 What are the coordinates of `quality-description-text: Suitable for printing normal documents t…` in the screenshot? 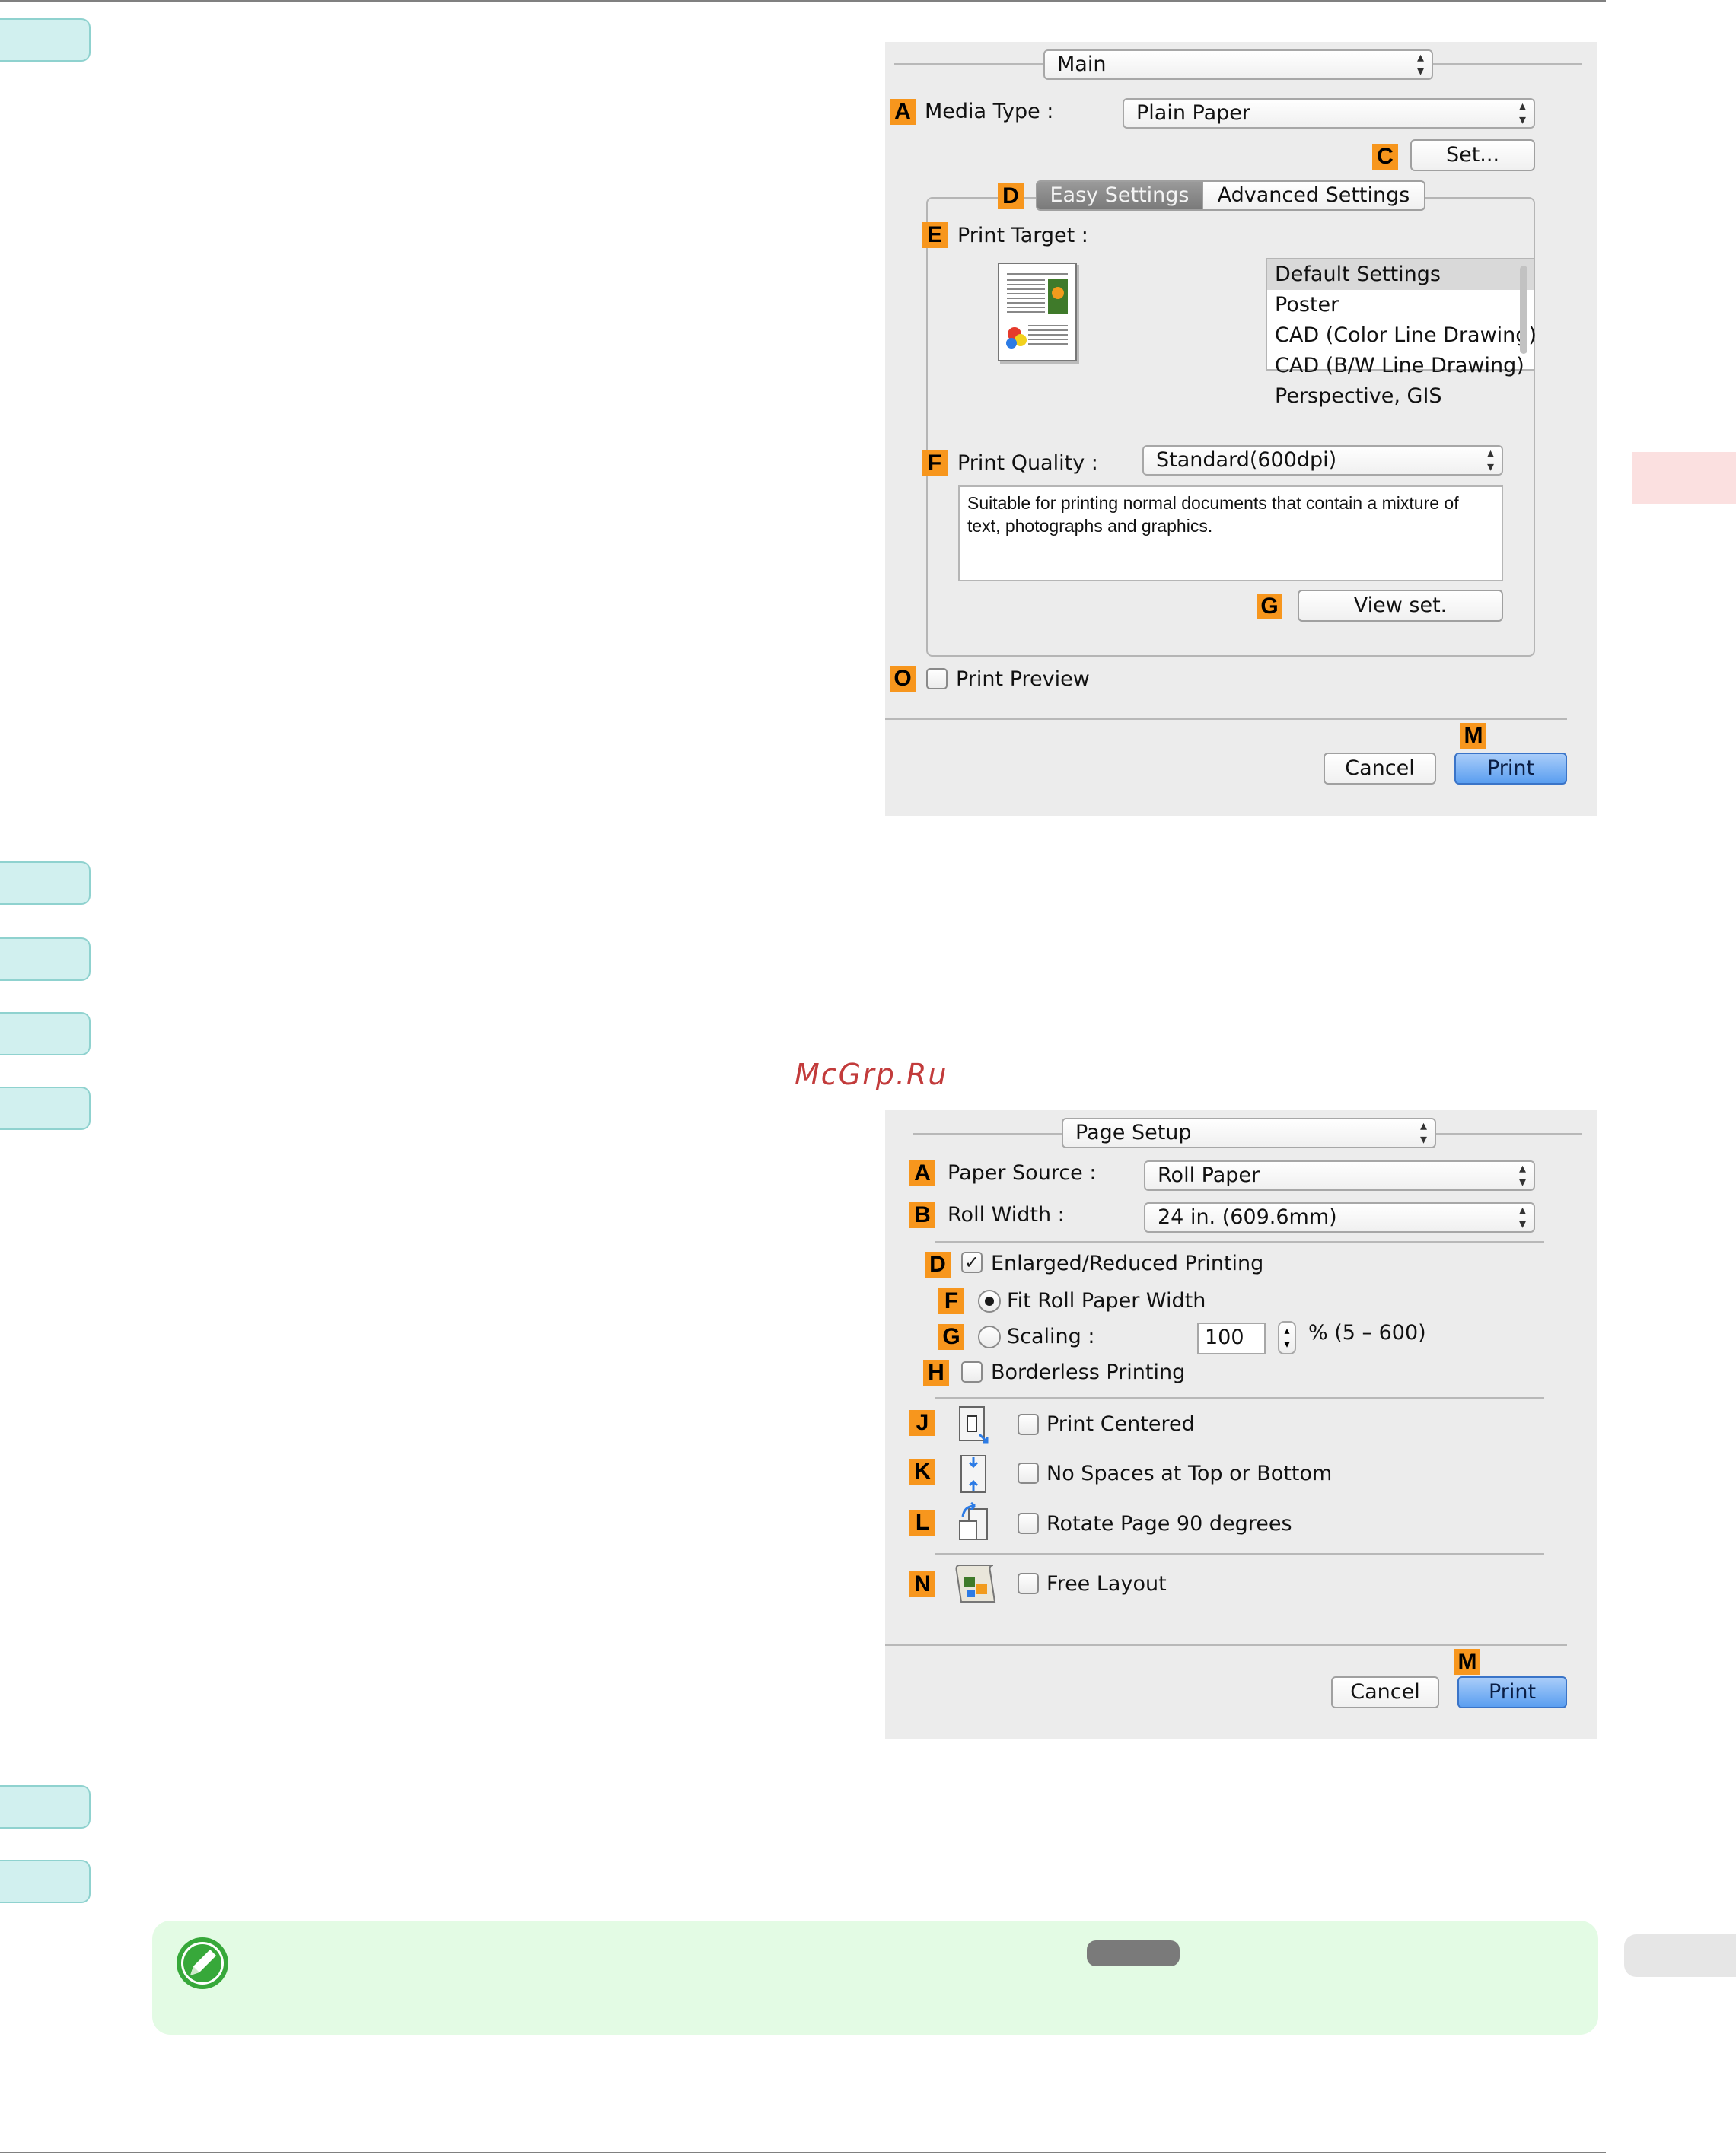 It's located at (1230, 533).